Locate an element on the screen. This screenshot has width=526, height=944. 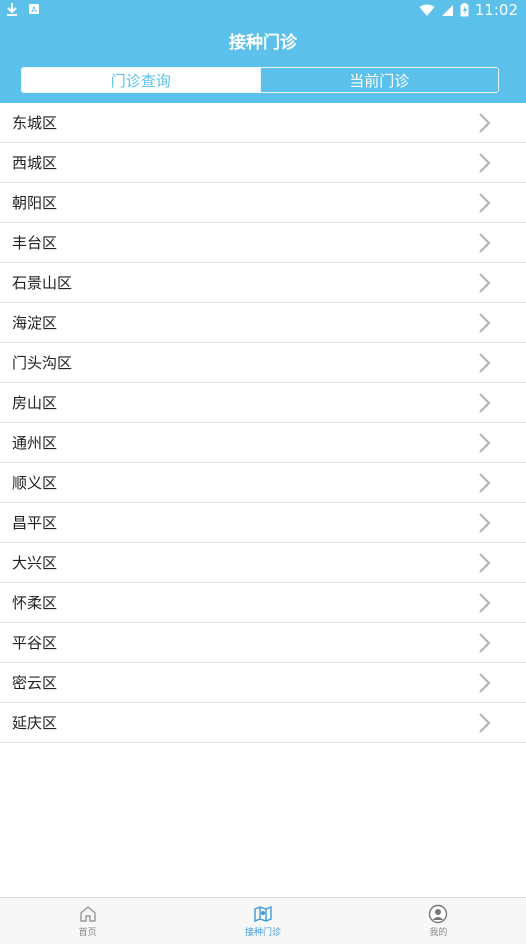
bottom-nav: 首页 接种门诊 我的 is located at coordinates (263, 920).